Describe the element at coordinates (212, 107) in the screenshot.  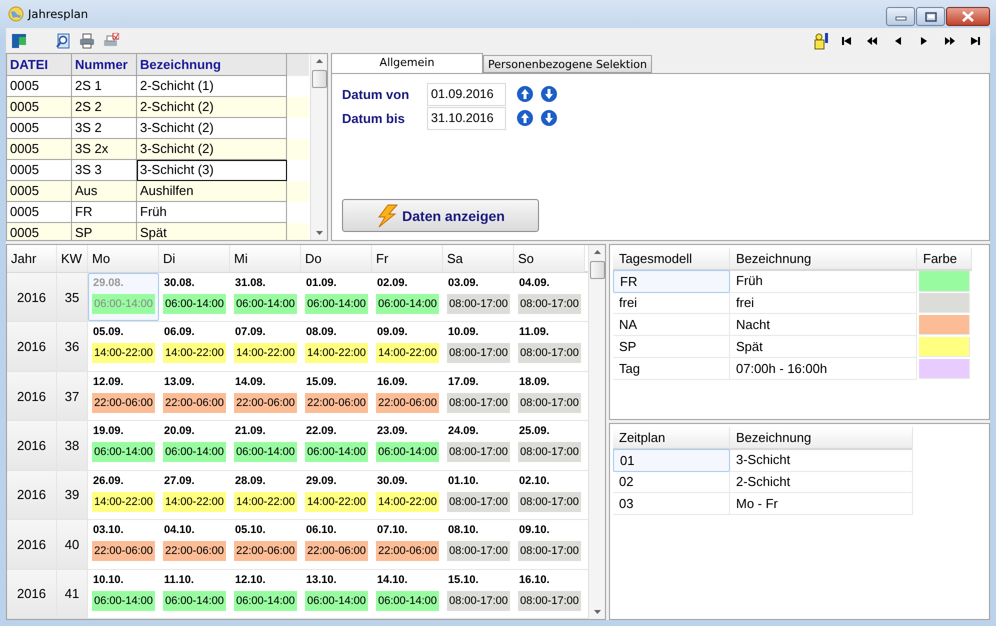
I see `table-cell: 2-Schicht (2)` at that location.